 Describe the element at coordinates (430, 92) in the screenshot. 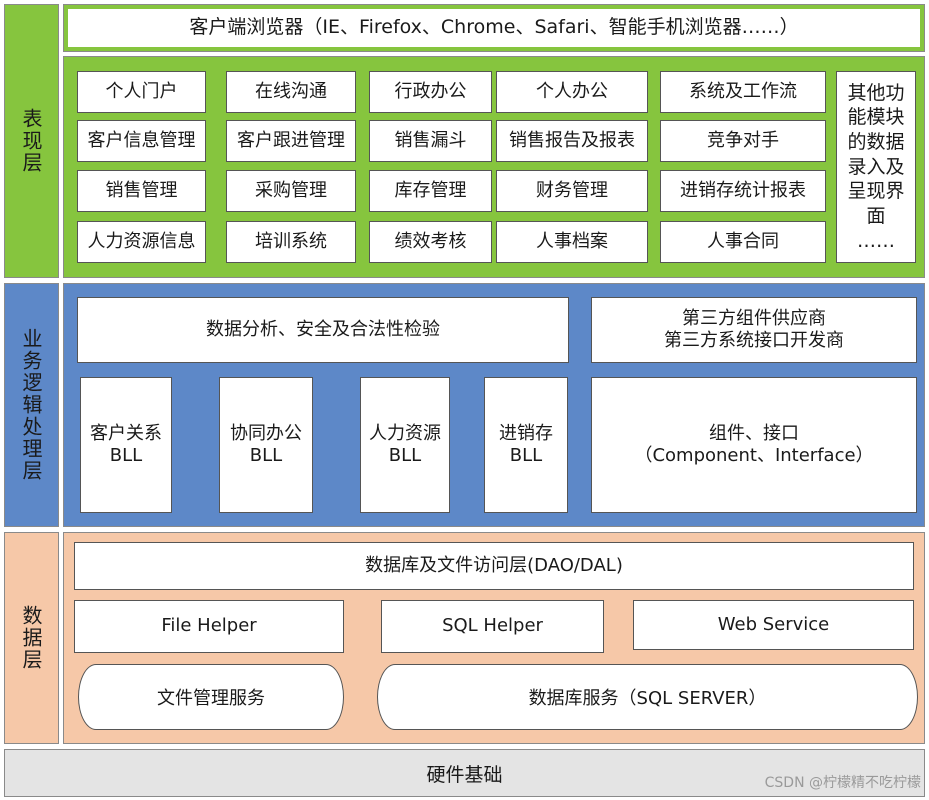

I see `module-admin-office: 行政办公` at that location.